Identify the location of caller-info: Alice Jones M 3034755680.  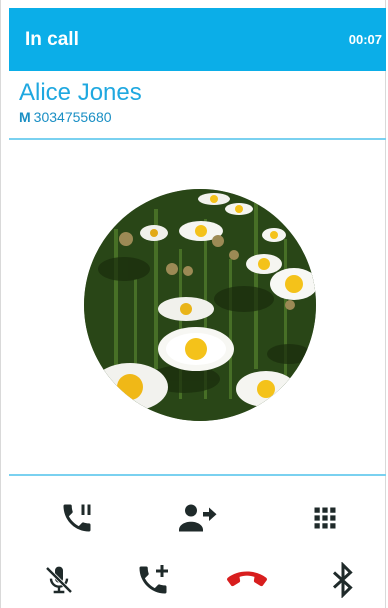
(197, 107).